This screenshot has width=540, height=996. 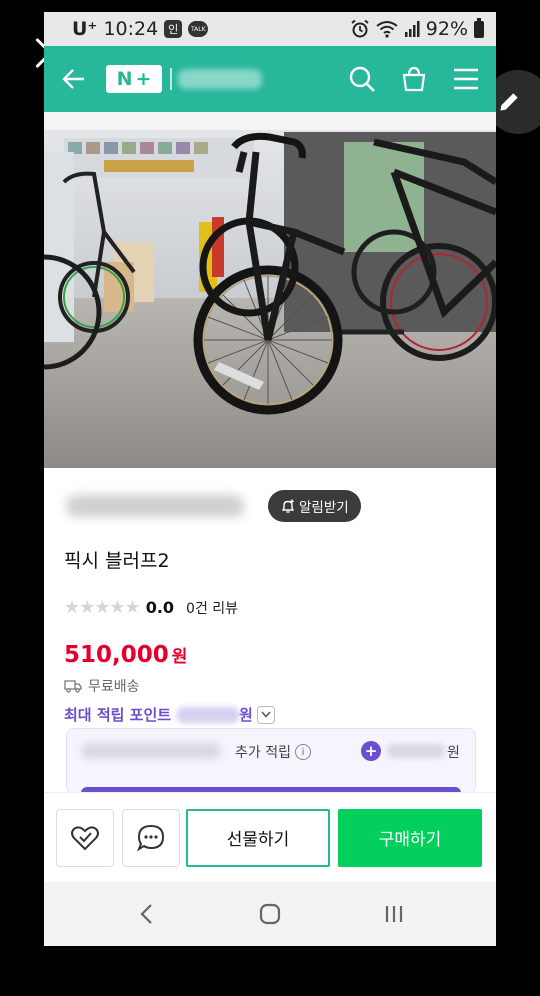 I want to click on talk-icon: TALK, so click(x=198, y=29).